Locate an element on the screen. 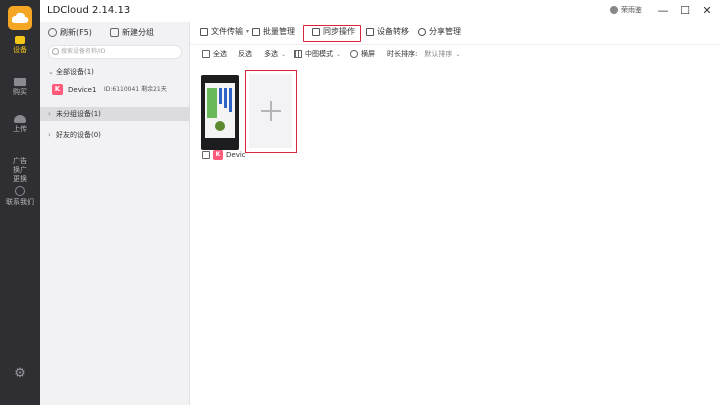  rail-item-label: 设备 is located at coordinates (20, 50).